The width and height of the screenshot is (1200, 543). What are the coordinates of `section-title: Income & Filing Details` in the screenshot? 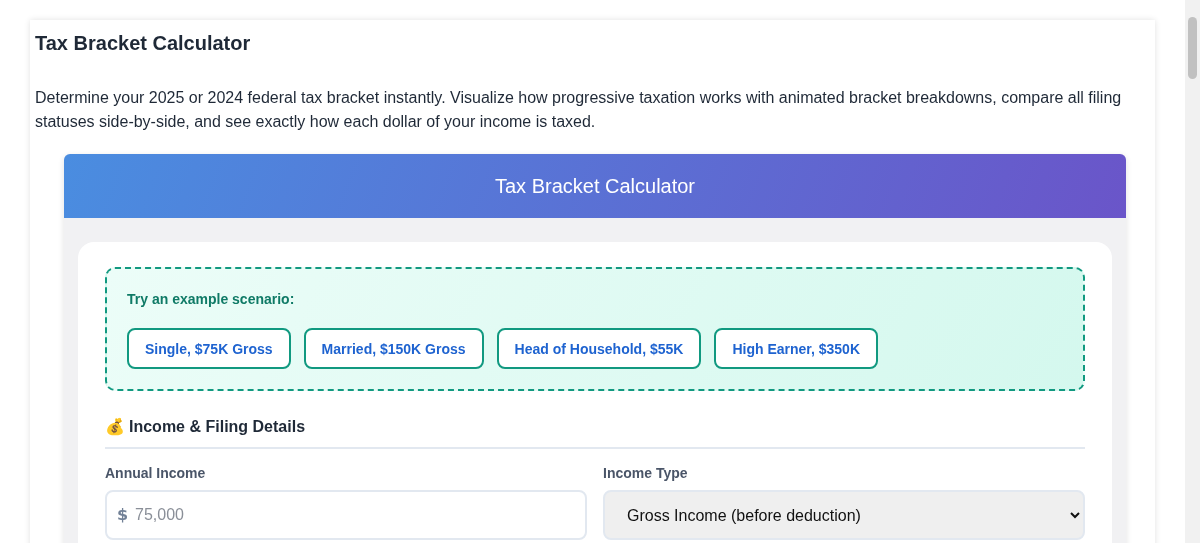 It's located at (217, 426).